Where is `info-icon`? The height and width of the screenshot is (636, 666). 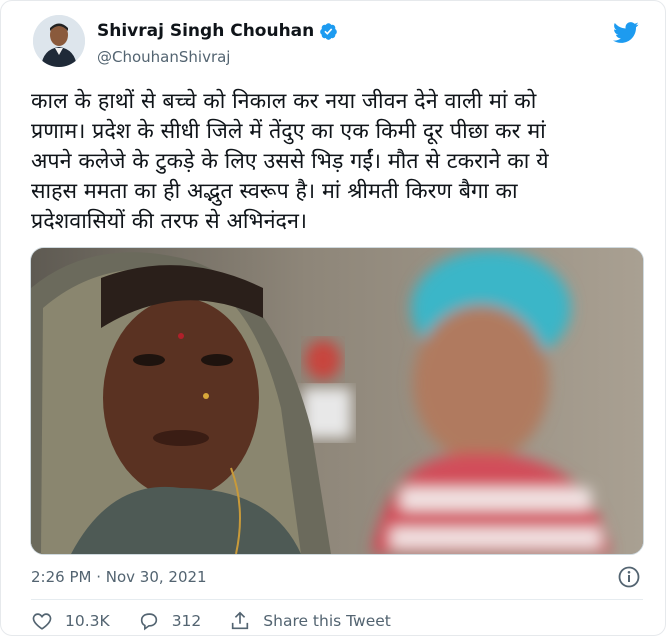
info-icon is located at coordinates (629, 577).